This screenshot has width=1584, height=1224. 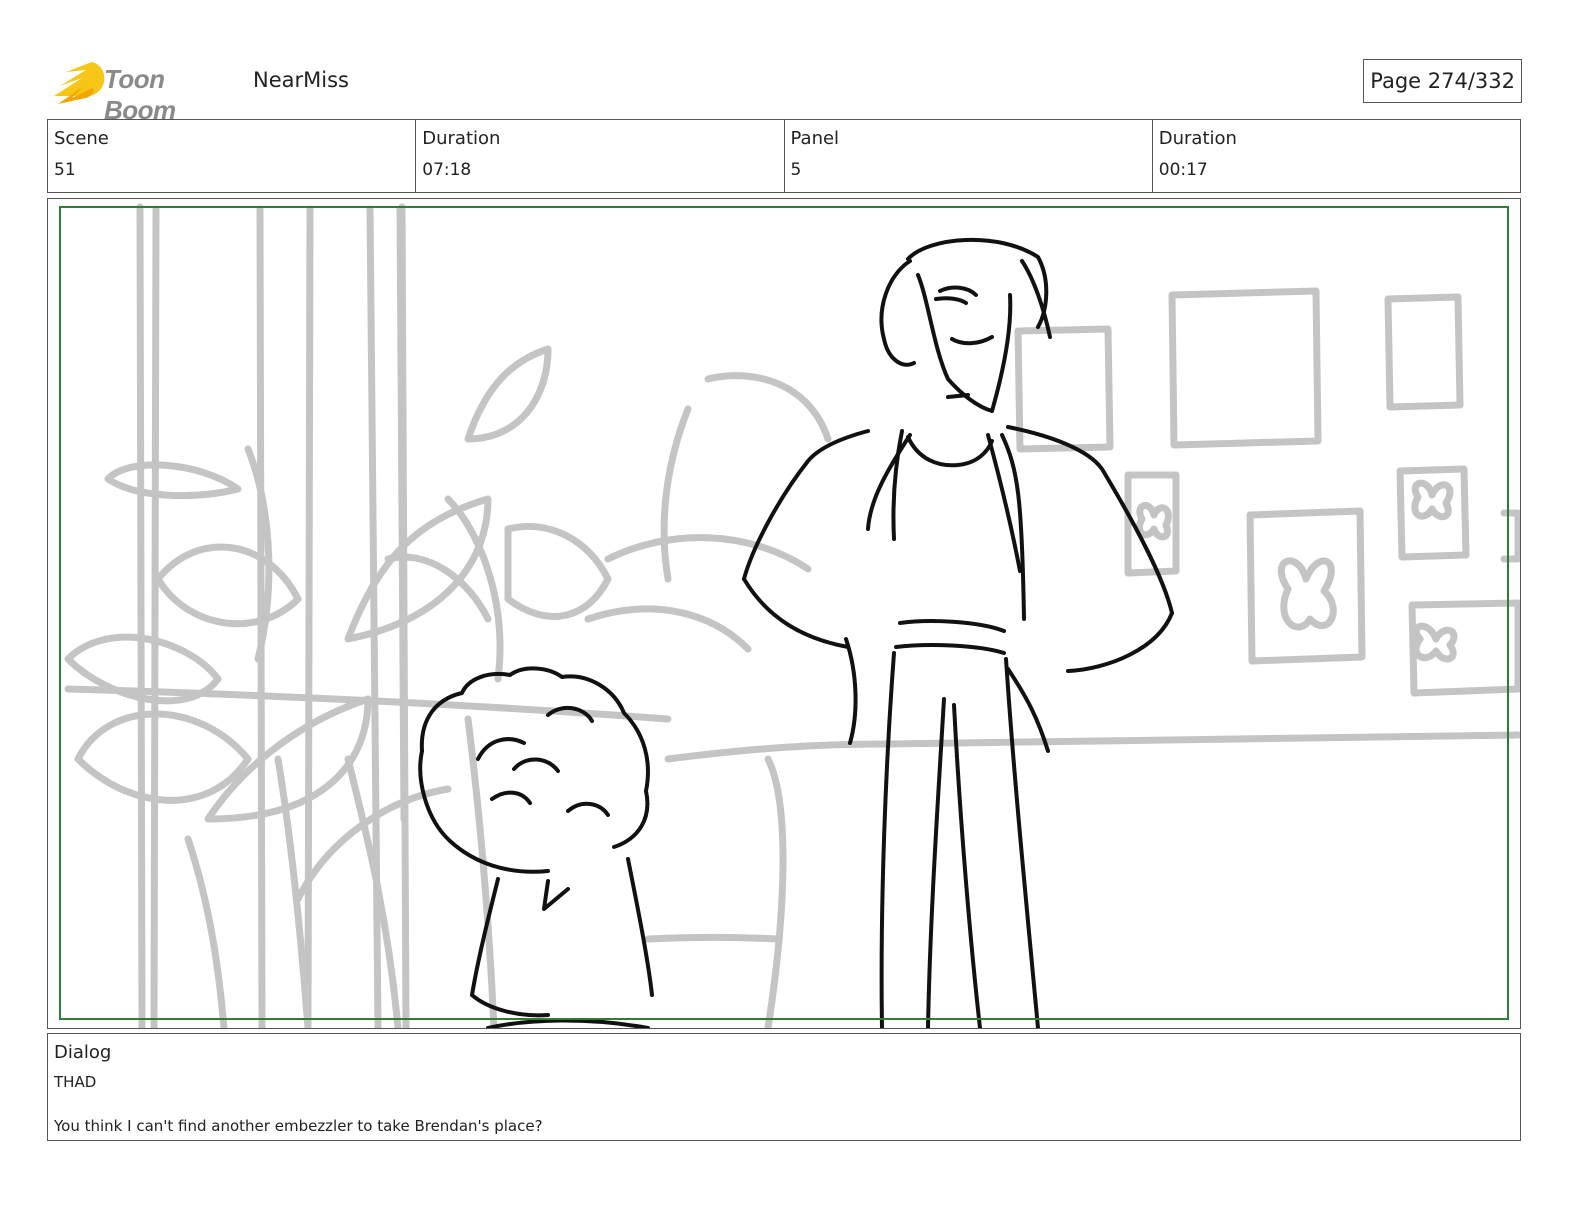 I want to click on brand-name: Toon Boom, so click(x=140, y=94).